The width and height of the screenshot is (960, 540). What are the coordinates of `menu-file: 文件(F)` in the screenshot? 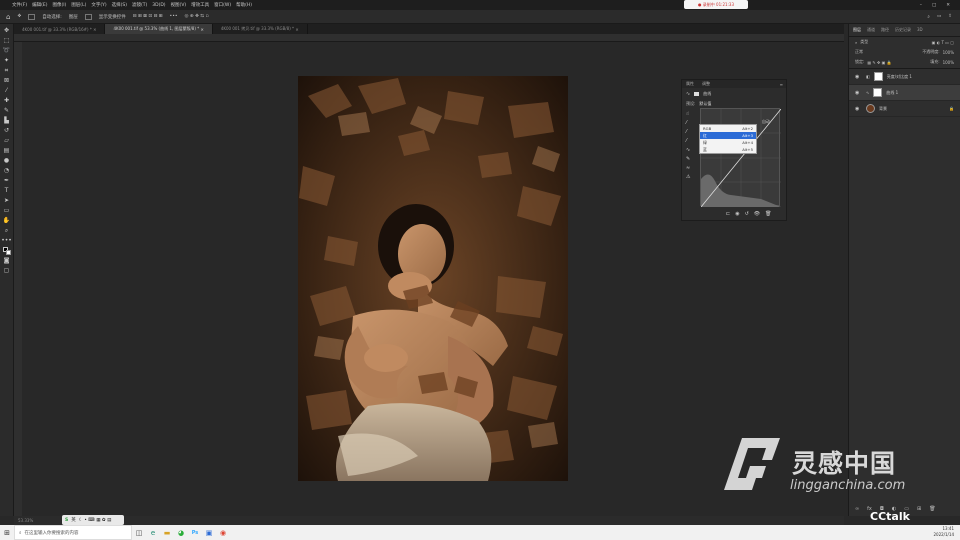 It's located at (19, 5).